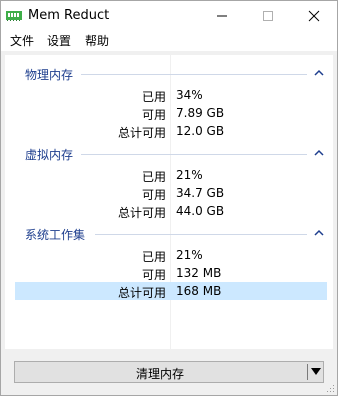 The height and width of the screenshot is (396, 338). What do you see at coordinates (49, 155) in the screenshot?
I see `group-title: 虚拟内存` at bounding box center [49, 155].